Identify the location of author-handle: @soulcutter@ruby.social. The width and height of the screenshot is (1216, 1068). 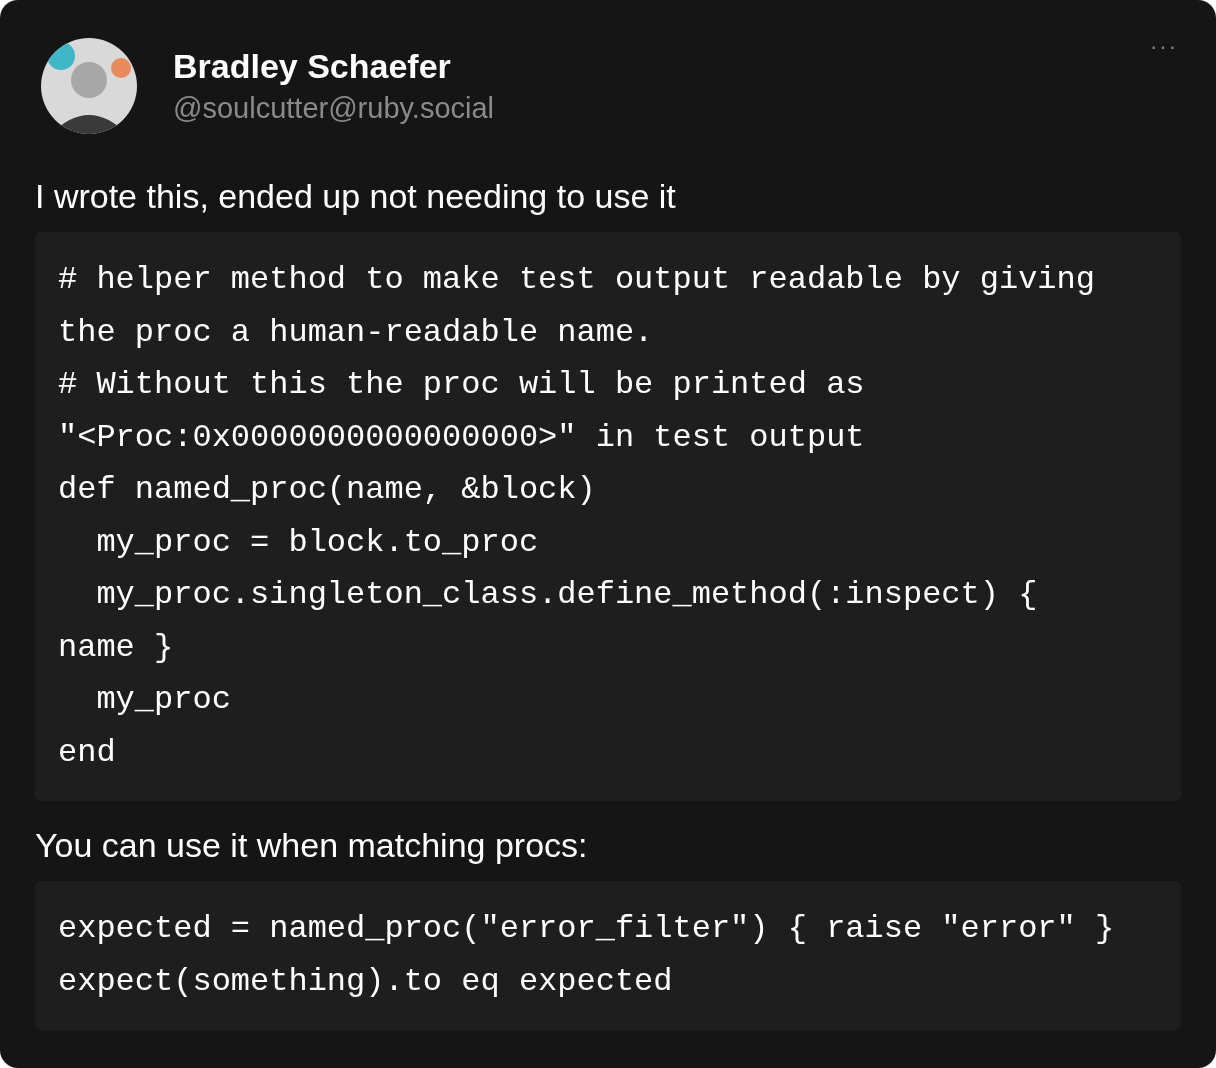
(334, 108).